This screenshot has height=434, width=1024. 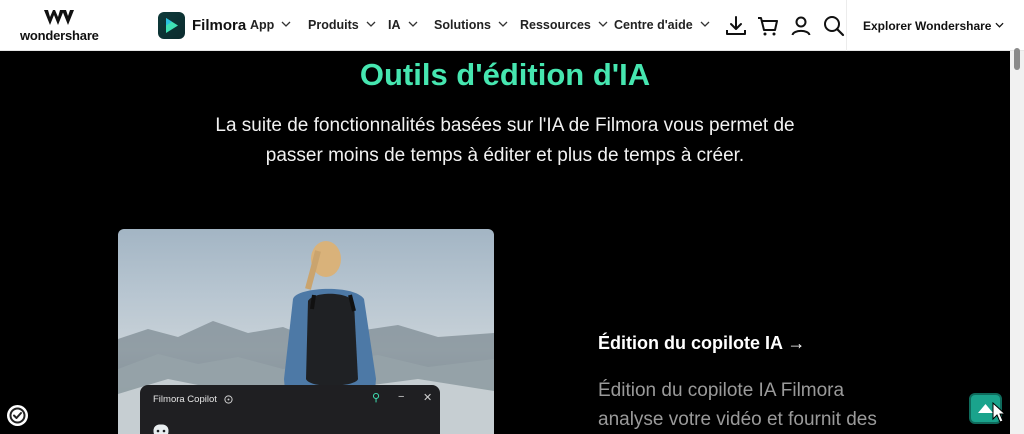 What do you see at coordinates (403, 25) in the screenshot?
I see `nav-item-ia: IA` at bounding box center [403, 25].